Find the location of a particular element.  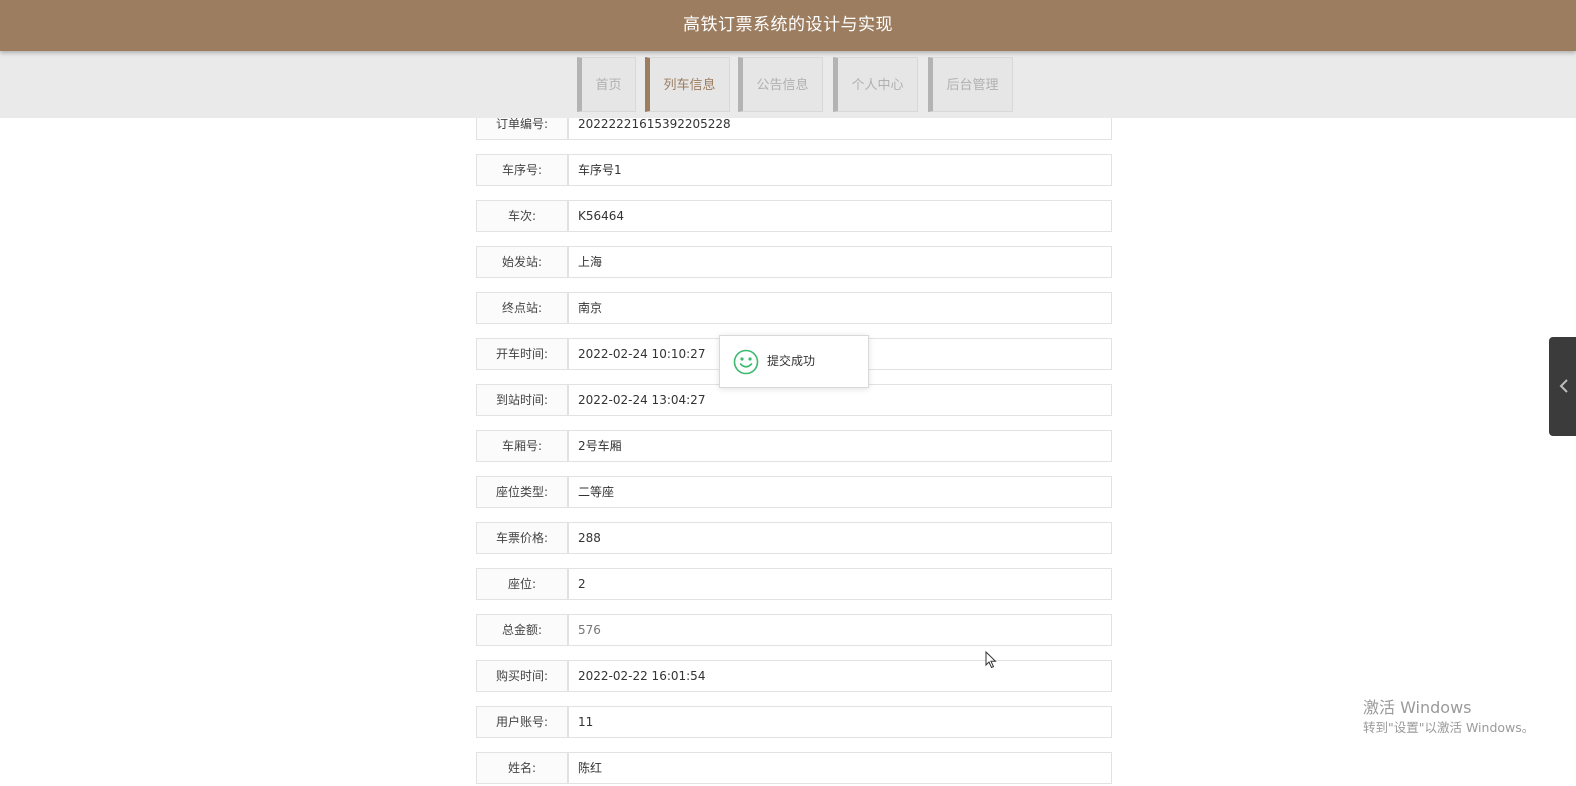

form-row-user-account: 用户账号: 11 is located at coordinates (794, 723).